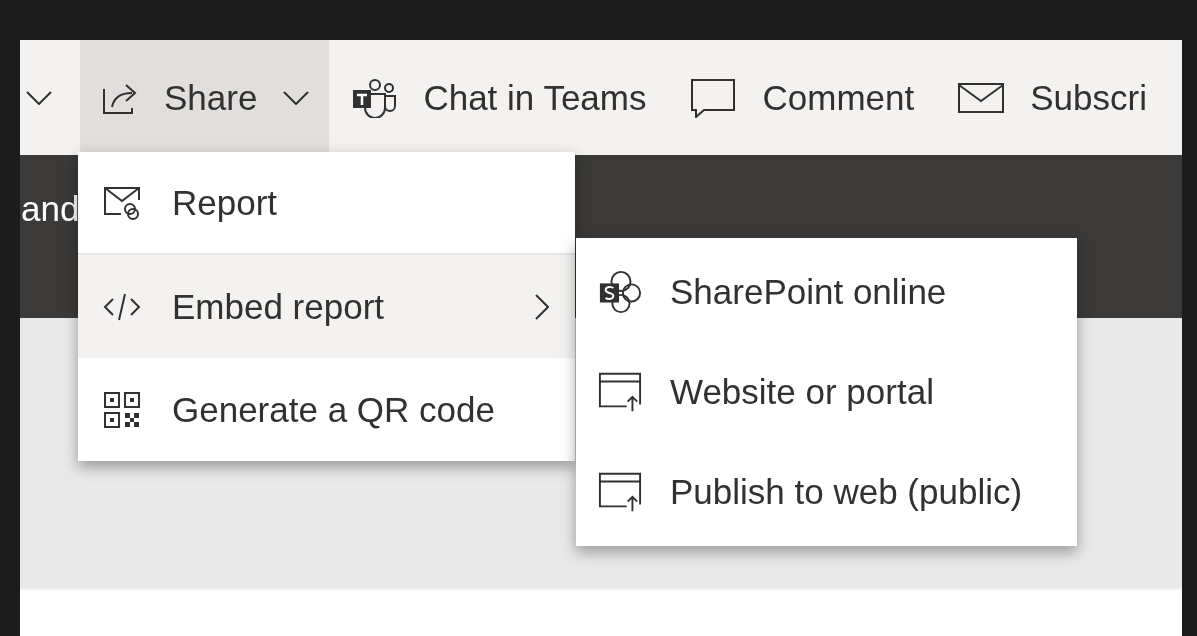  I want to click on menu-item: Website or portal, so click(826, 392).